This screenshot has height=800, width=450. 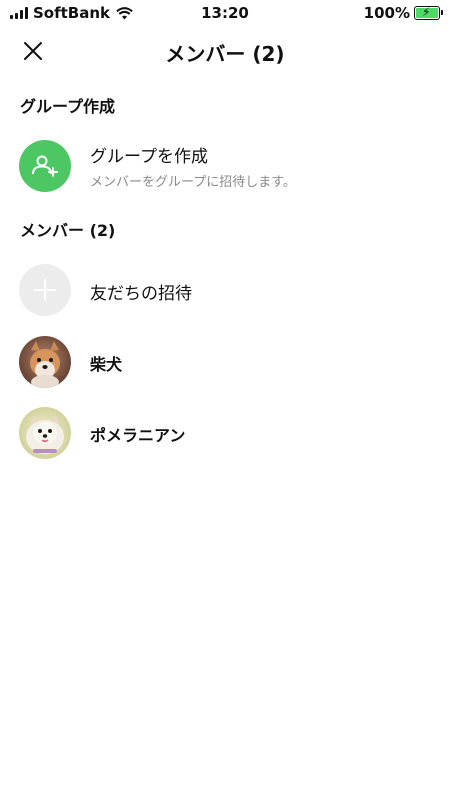 I want to click on invite-friends-row: 友だちの招待, so click(x=225, y=290).